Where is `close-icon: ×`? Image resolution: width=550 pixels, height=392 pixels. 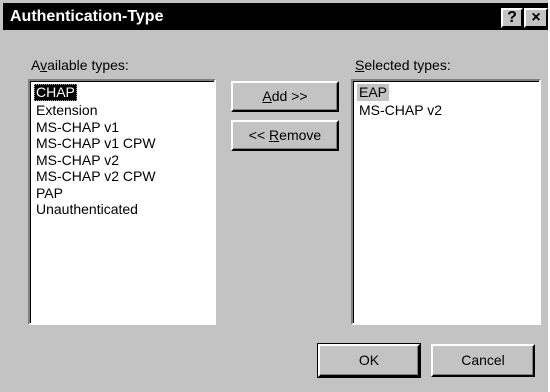
close-icon: × is located at coordinates (536, 17).